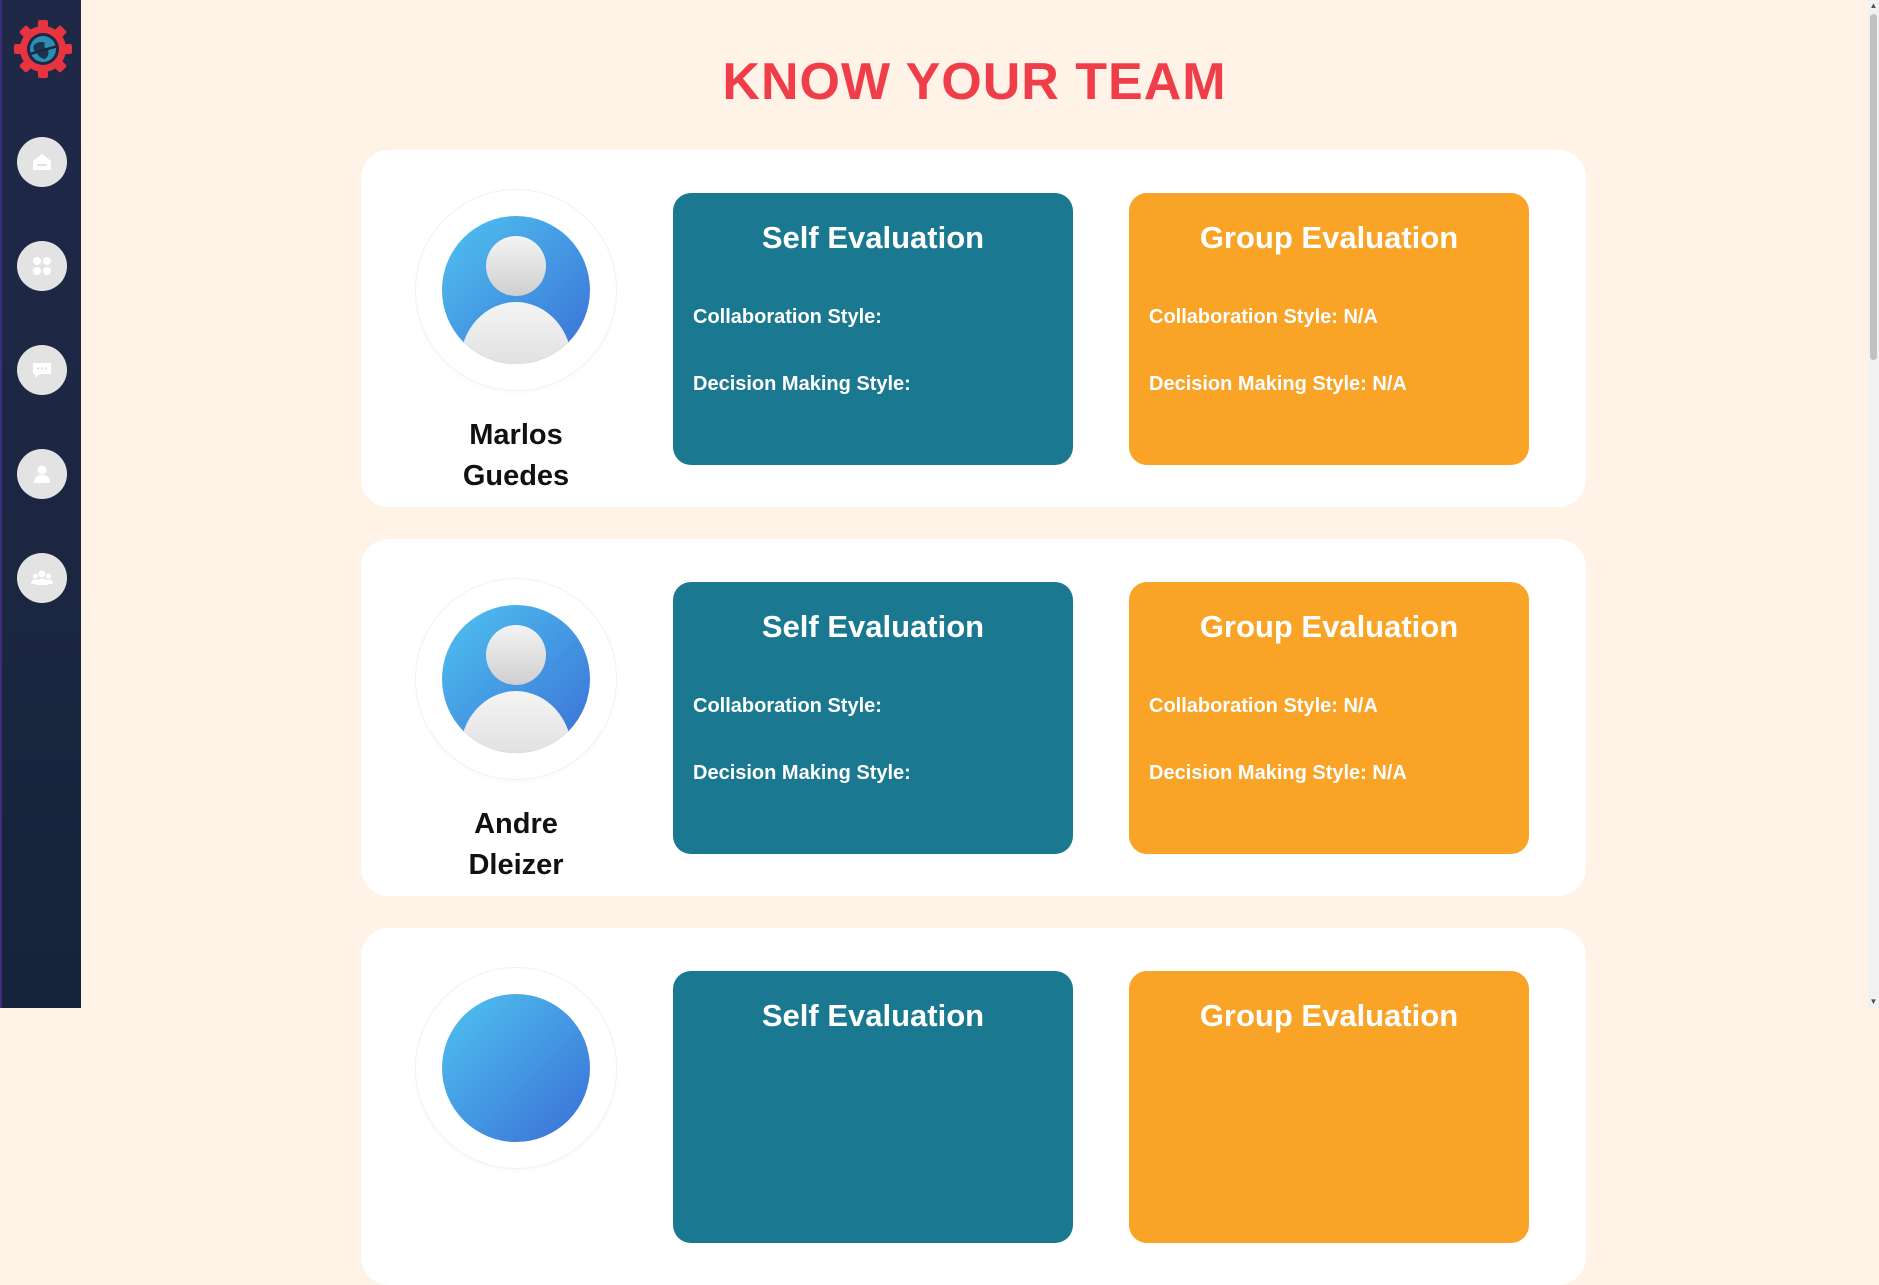 The image size is (1879, 1285). I want to click on scroll-up-arrow-icon: ▲, so click(1873, 6).